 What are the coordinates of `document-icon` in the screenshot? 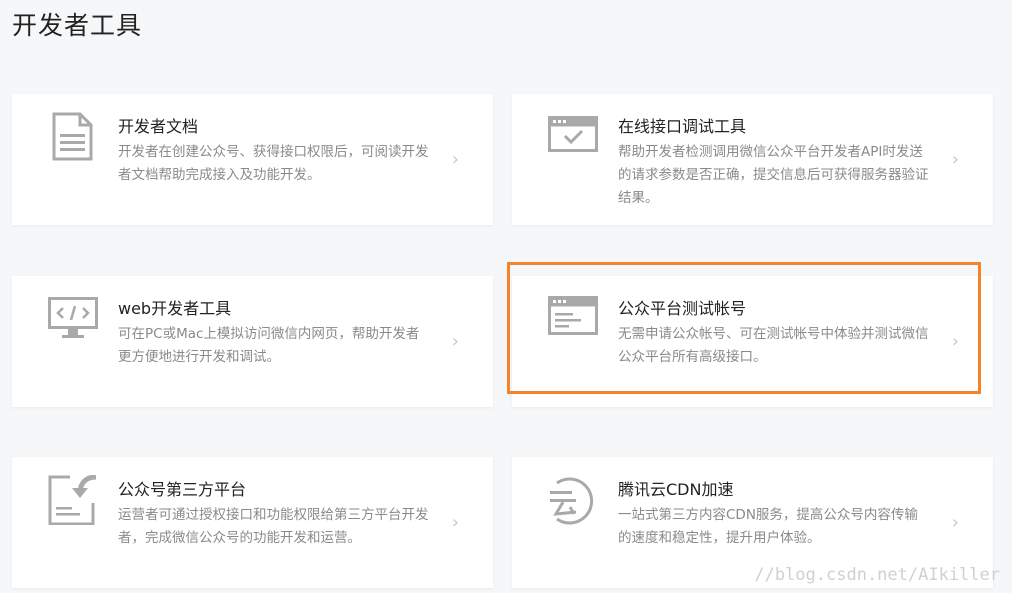 It's located at (73, 137).